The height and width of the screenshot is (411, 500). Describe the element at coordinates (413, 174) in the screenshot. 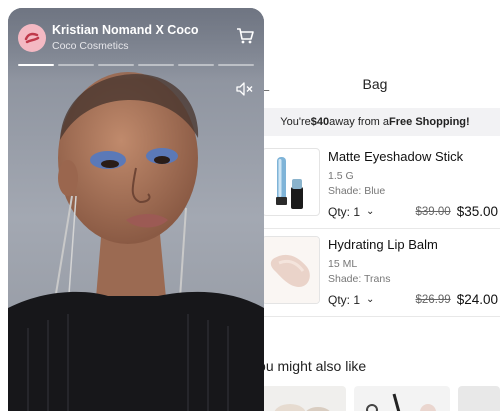

I see `item-info: Matte Eyeshadow Stick 1.5 G Shade: Blue` at that location.